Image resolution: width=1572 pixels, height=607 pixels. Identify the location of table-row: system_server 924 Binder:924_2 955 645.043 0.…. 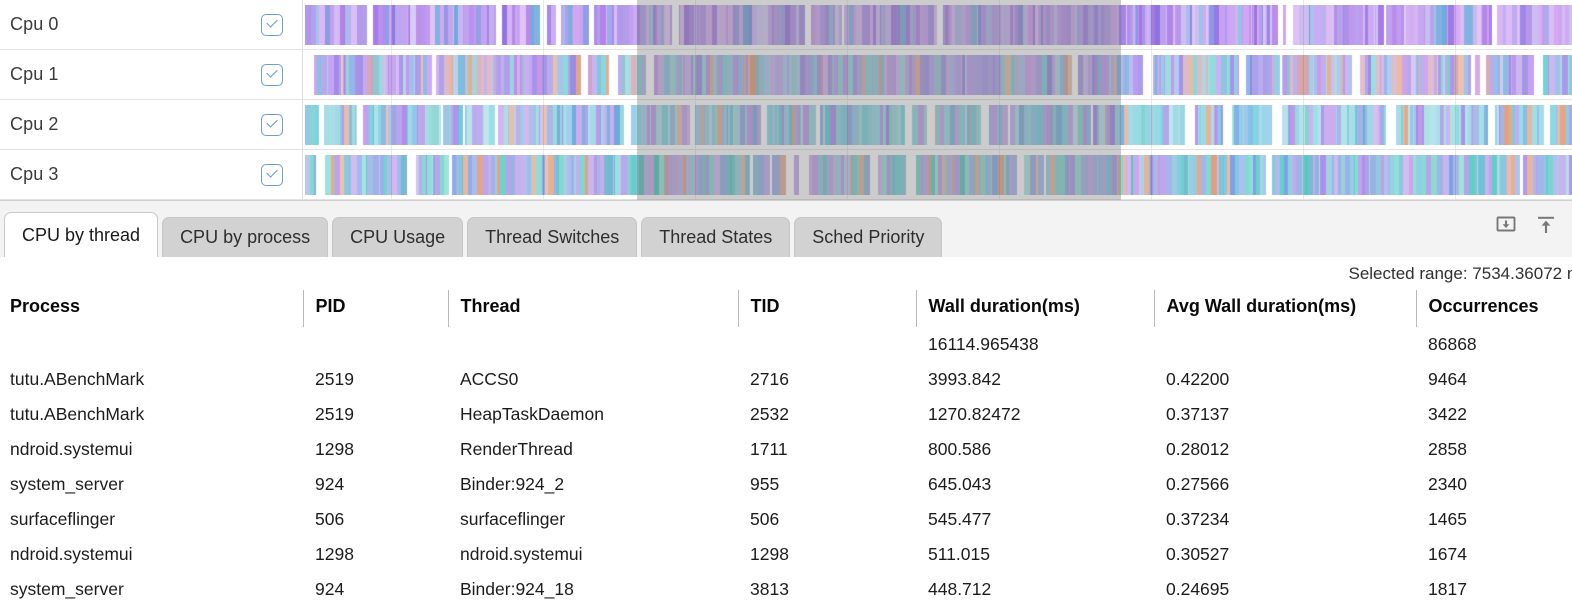
(786, 484).